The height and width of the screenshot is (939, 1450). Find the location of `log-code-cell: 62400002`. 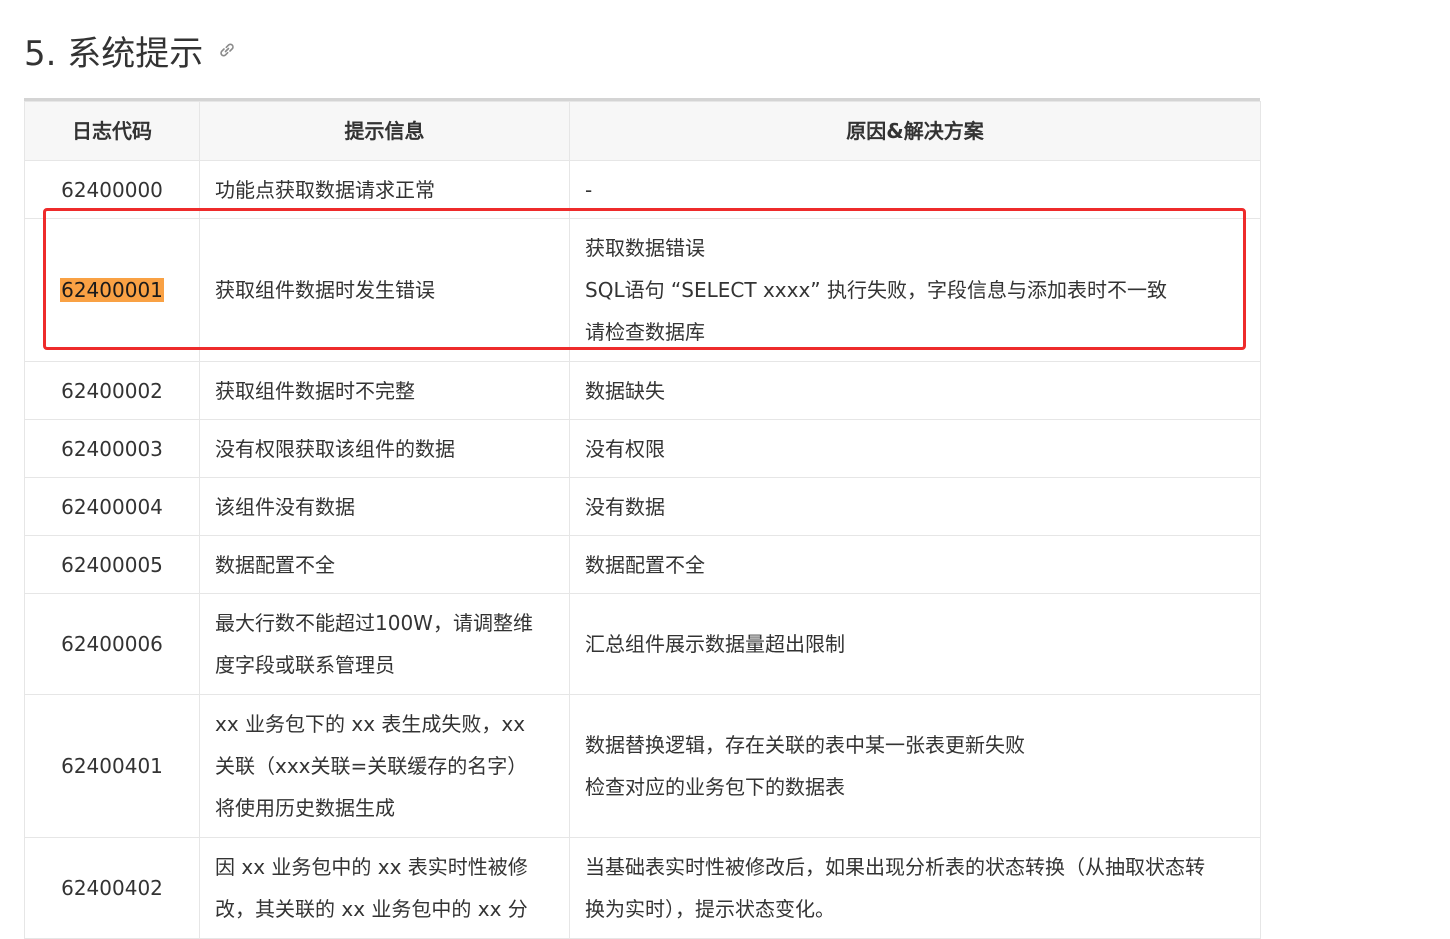

log-code-cell: 62400002 is located at coordinates (112, 390).